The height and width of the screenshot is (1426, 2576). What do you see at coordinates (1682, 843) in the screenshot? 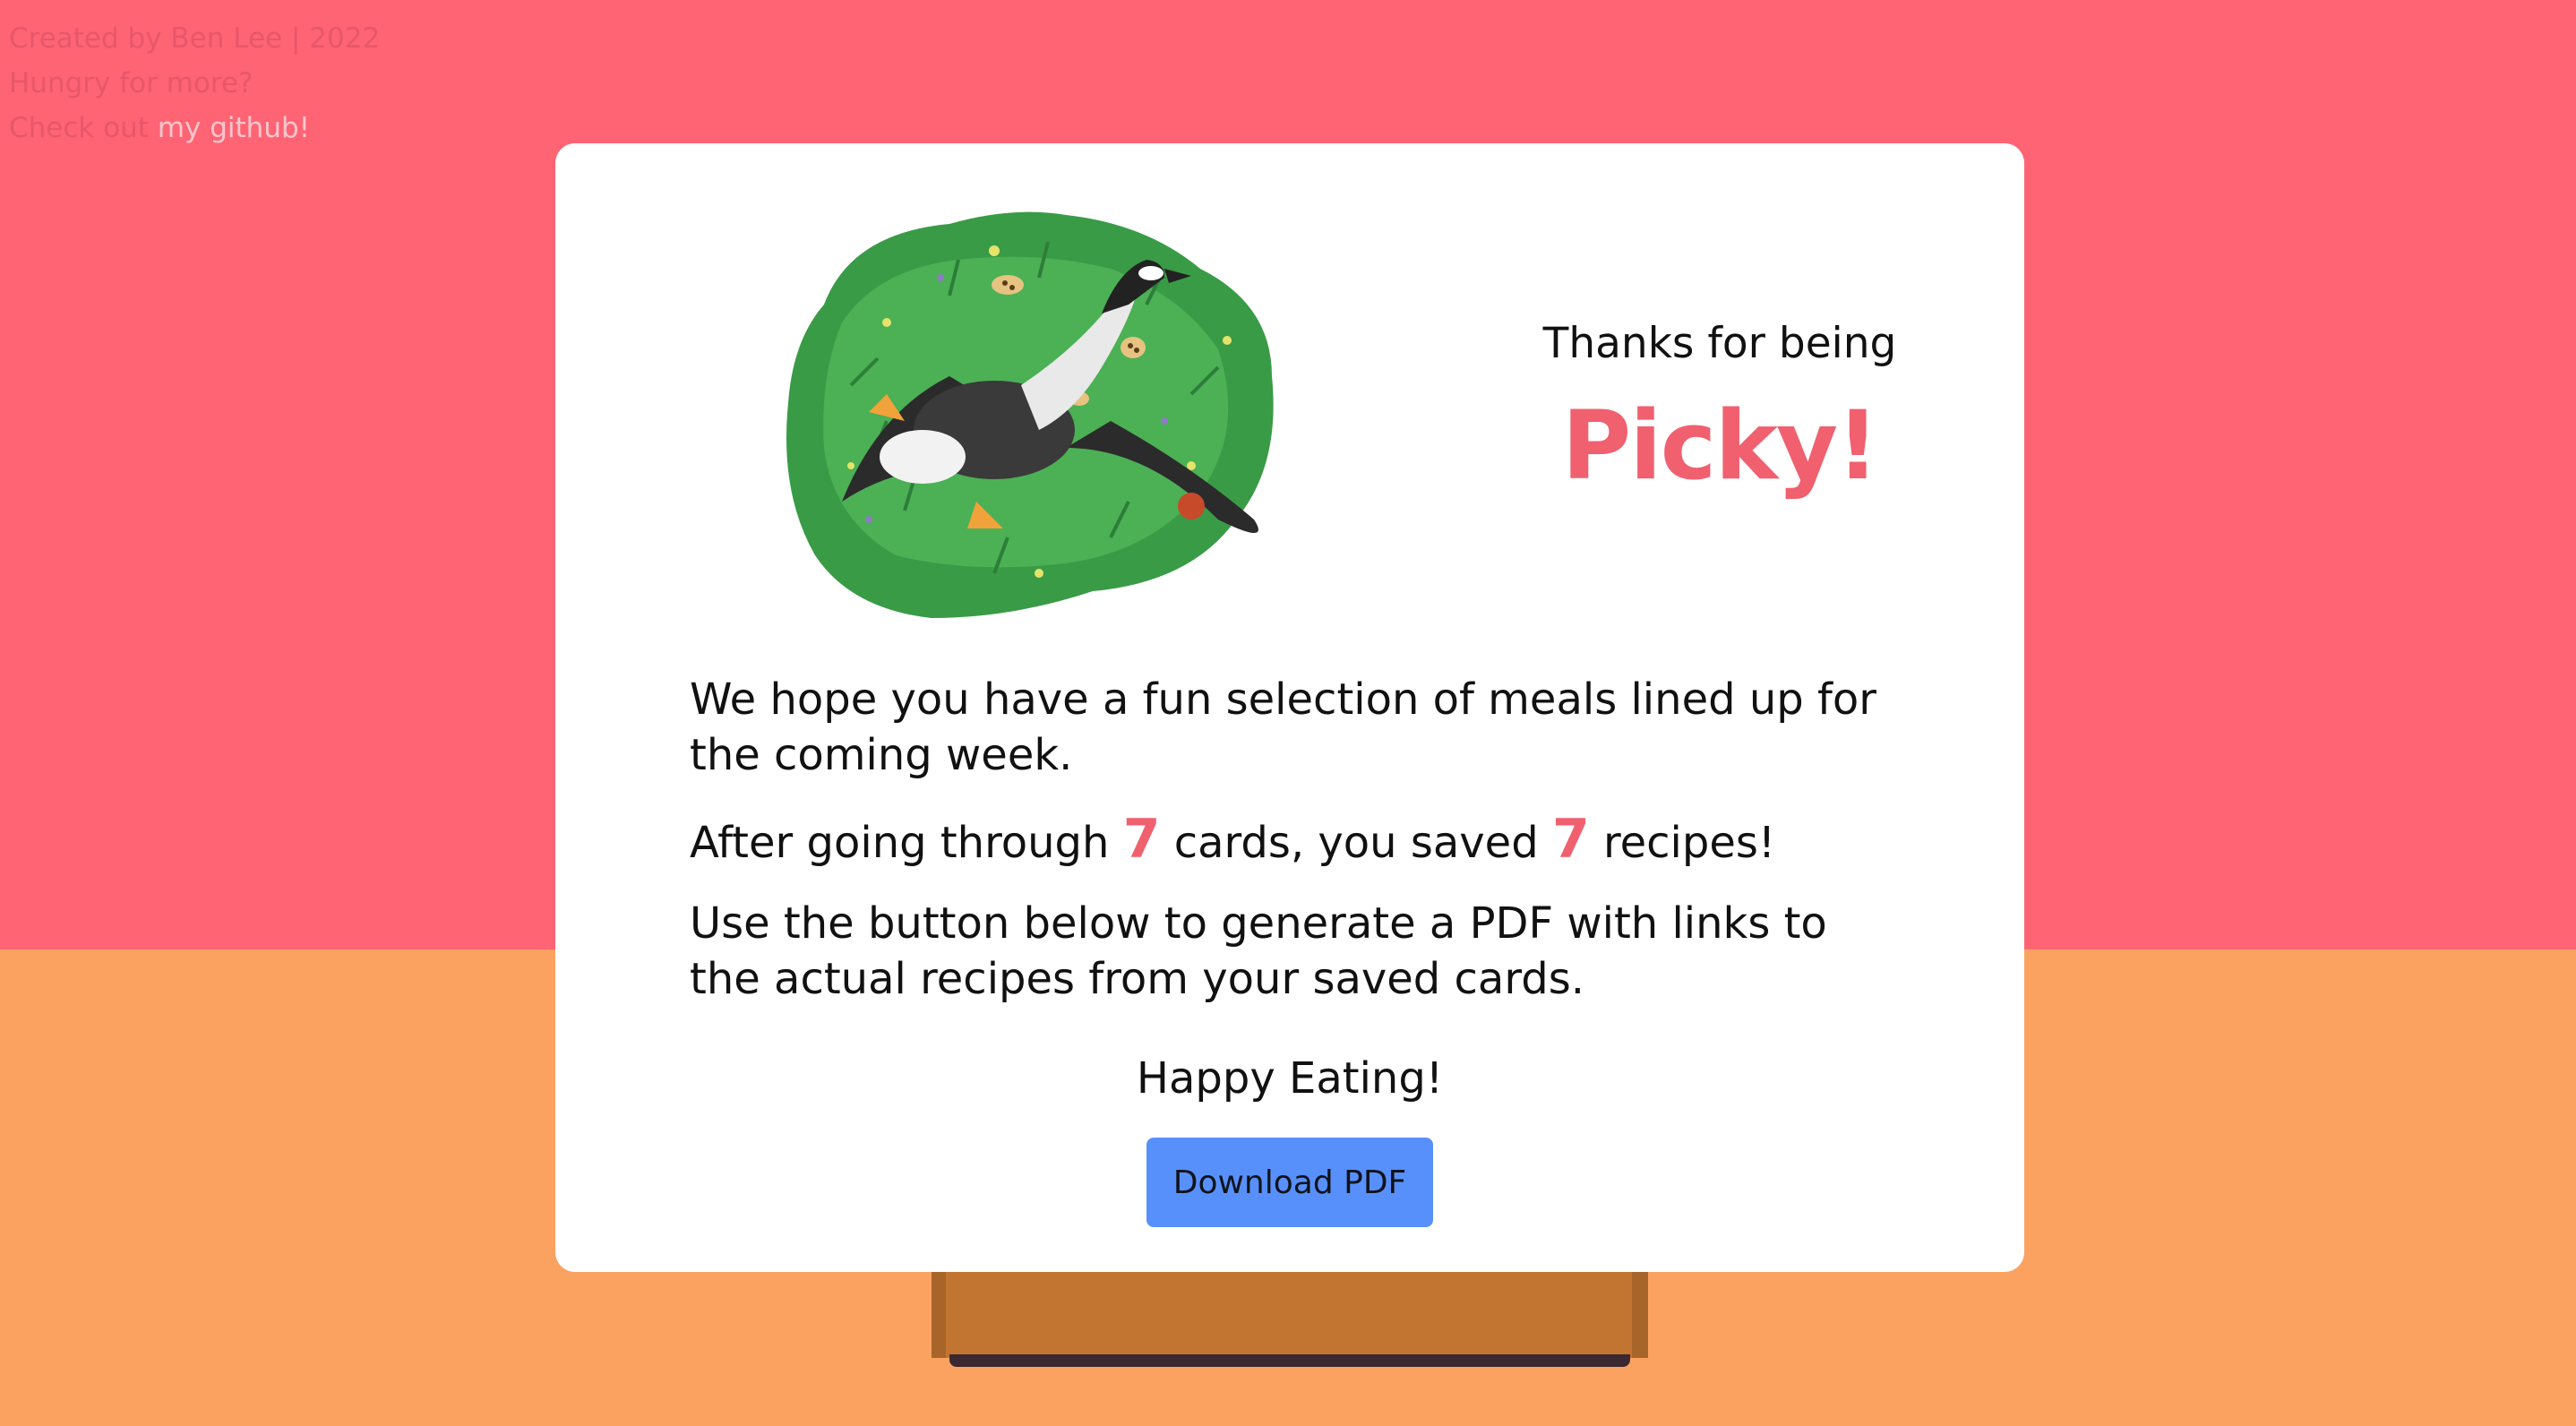
I see `summary-text-c: recipes!` at bounding box center [1682, 843].